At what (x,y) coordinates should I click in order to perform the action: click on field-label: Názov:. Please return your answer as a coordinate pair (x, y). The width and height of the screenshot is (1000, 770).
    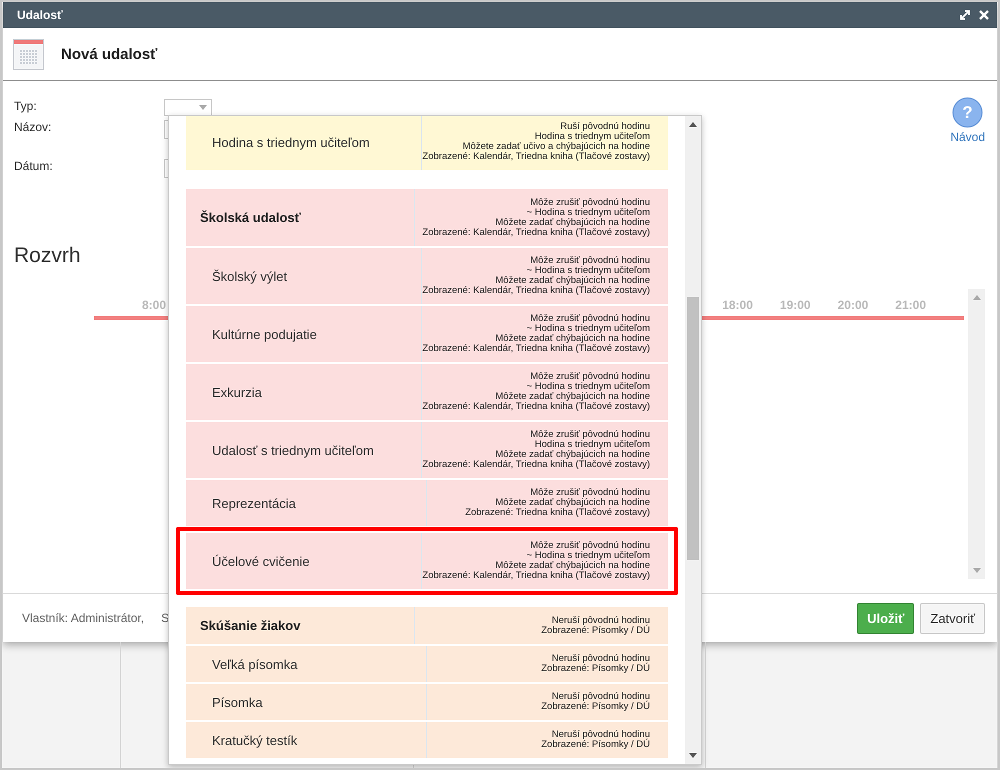
    Looking at the image, I should click on (33, 127).